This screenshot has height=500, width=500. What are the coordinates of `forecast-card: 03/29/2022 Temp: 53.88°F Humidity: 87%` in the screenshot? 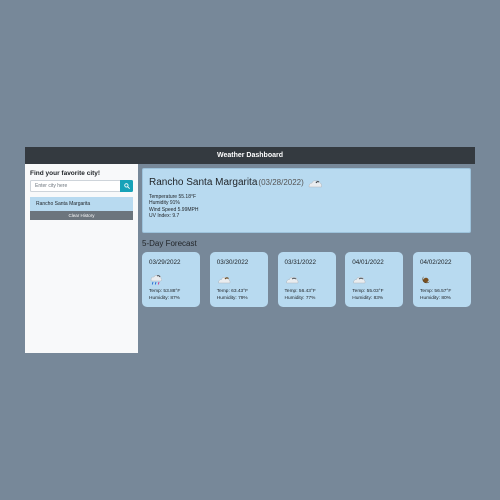 It's located at (171, 279).